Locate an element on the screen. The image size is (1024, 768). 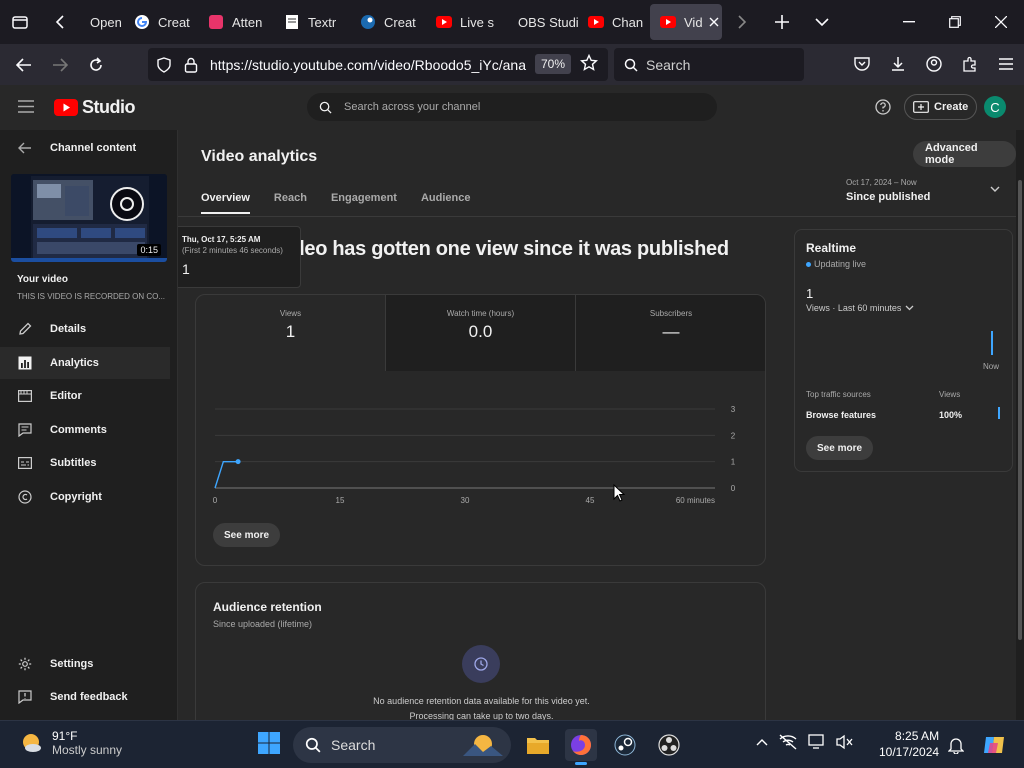
realtime-see-more-button: See more is located at coordinates (840, 448).